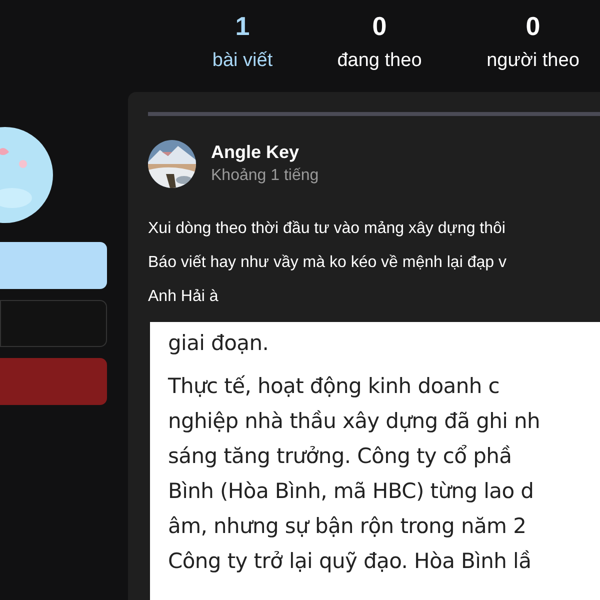  What do you see at coordinates (183, 297) in the screenshot?
I see `post-text: Anh Hải à` at bounding box center [183, 297].